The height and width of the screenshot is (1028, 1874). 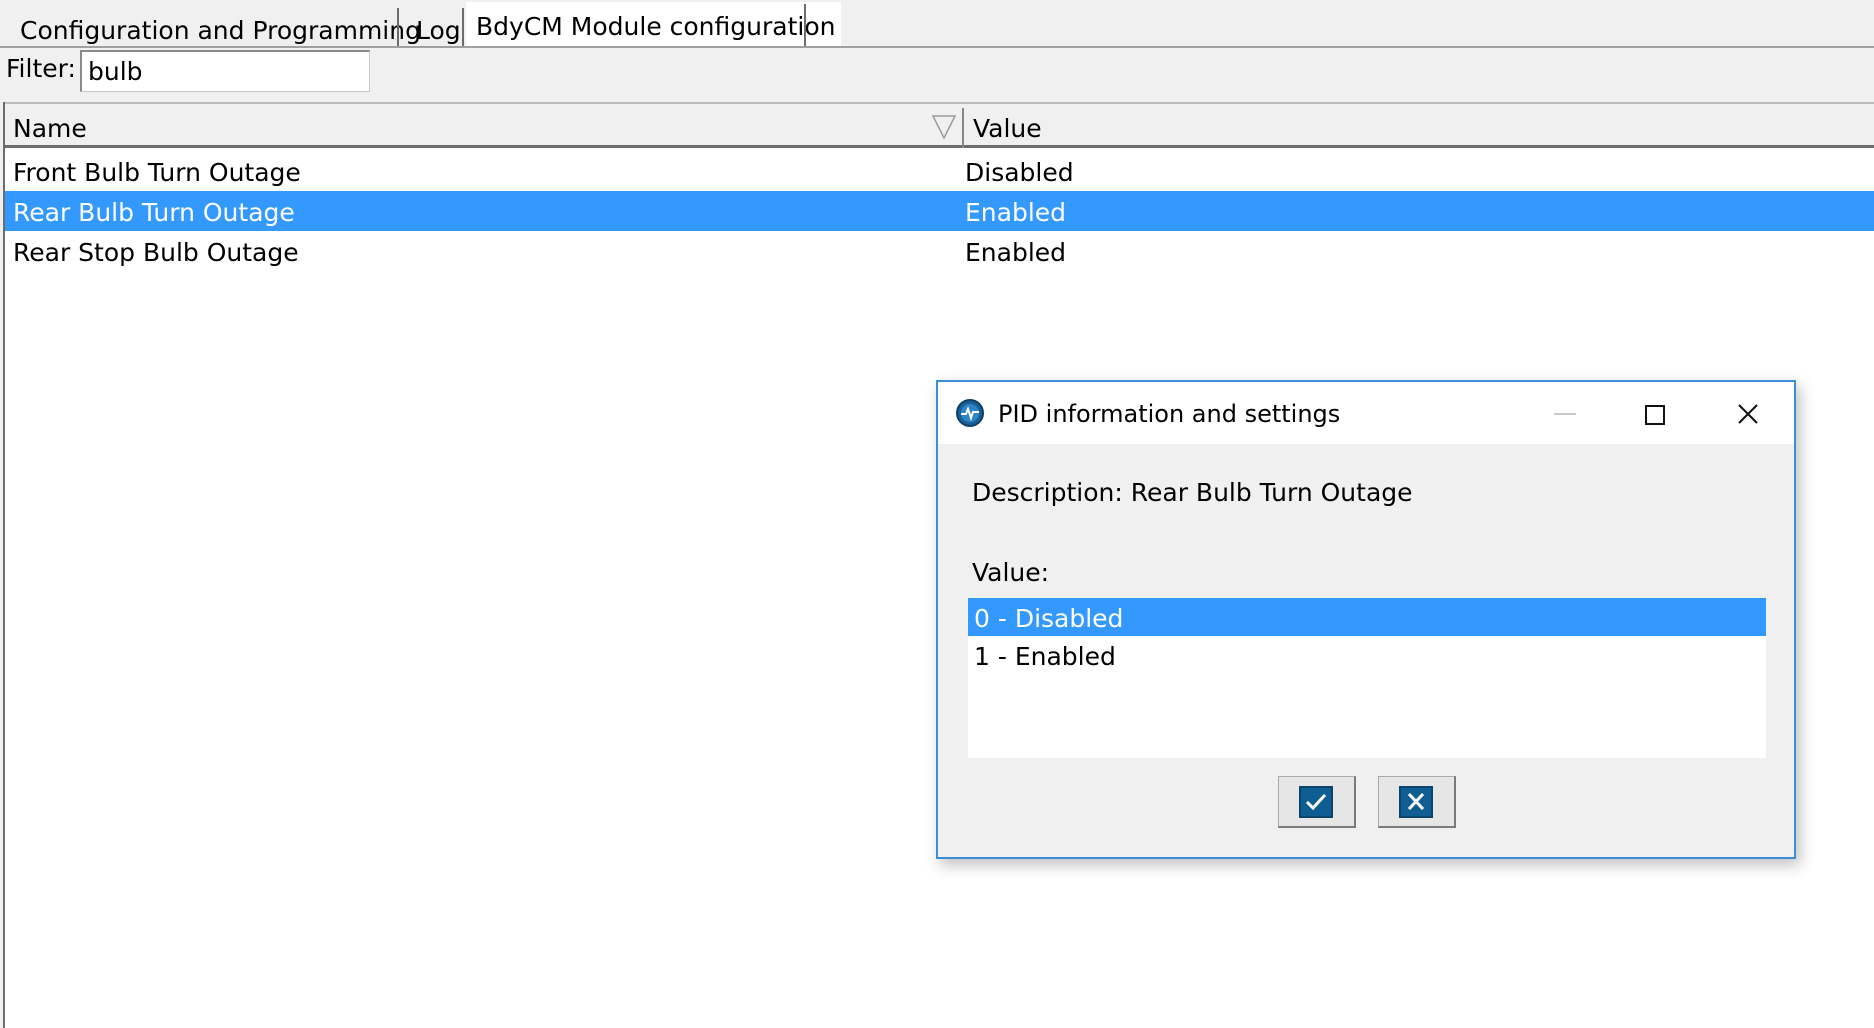 What do you see at coordinates (438, 30) in the screenshot?
I see `tab-log: Log` at bounding box center [438, 30].